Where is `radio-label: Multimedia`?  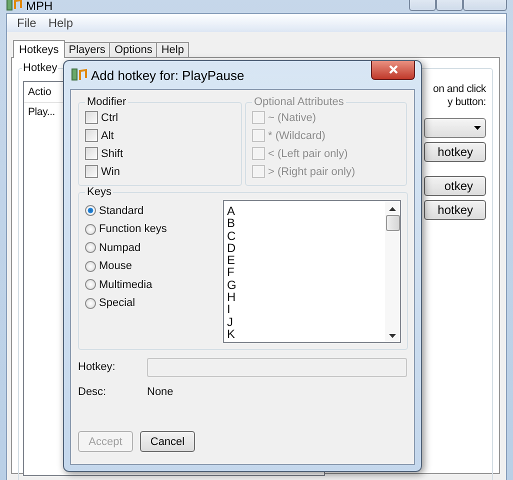 radio-label: Multimedia is located at coordinates (125, 284).